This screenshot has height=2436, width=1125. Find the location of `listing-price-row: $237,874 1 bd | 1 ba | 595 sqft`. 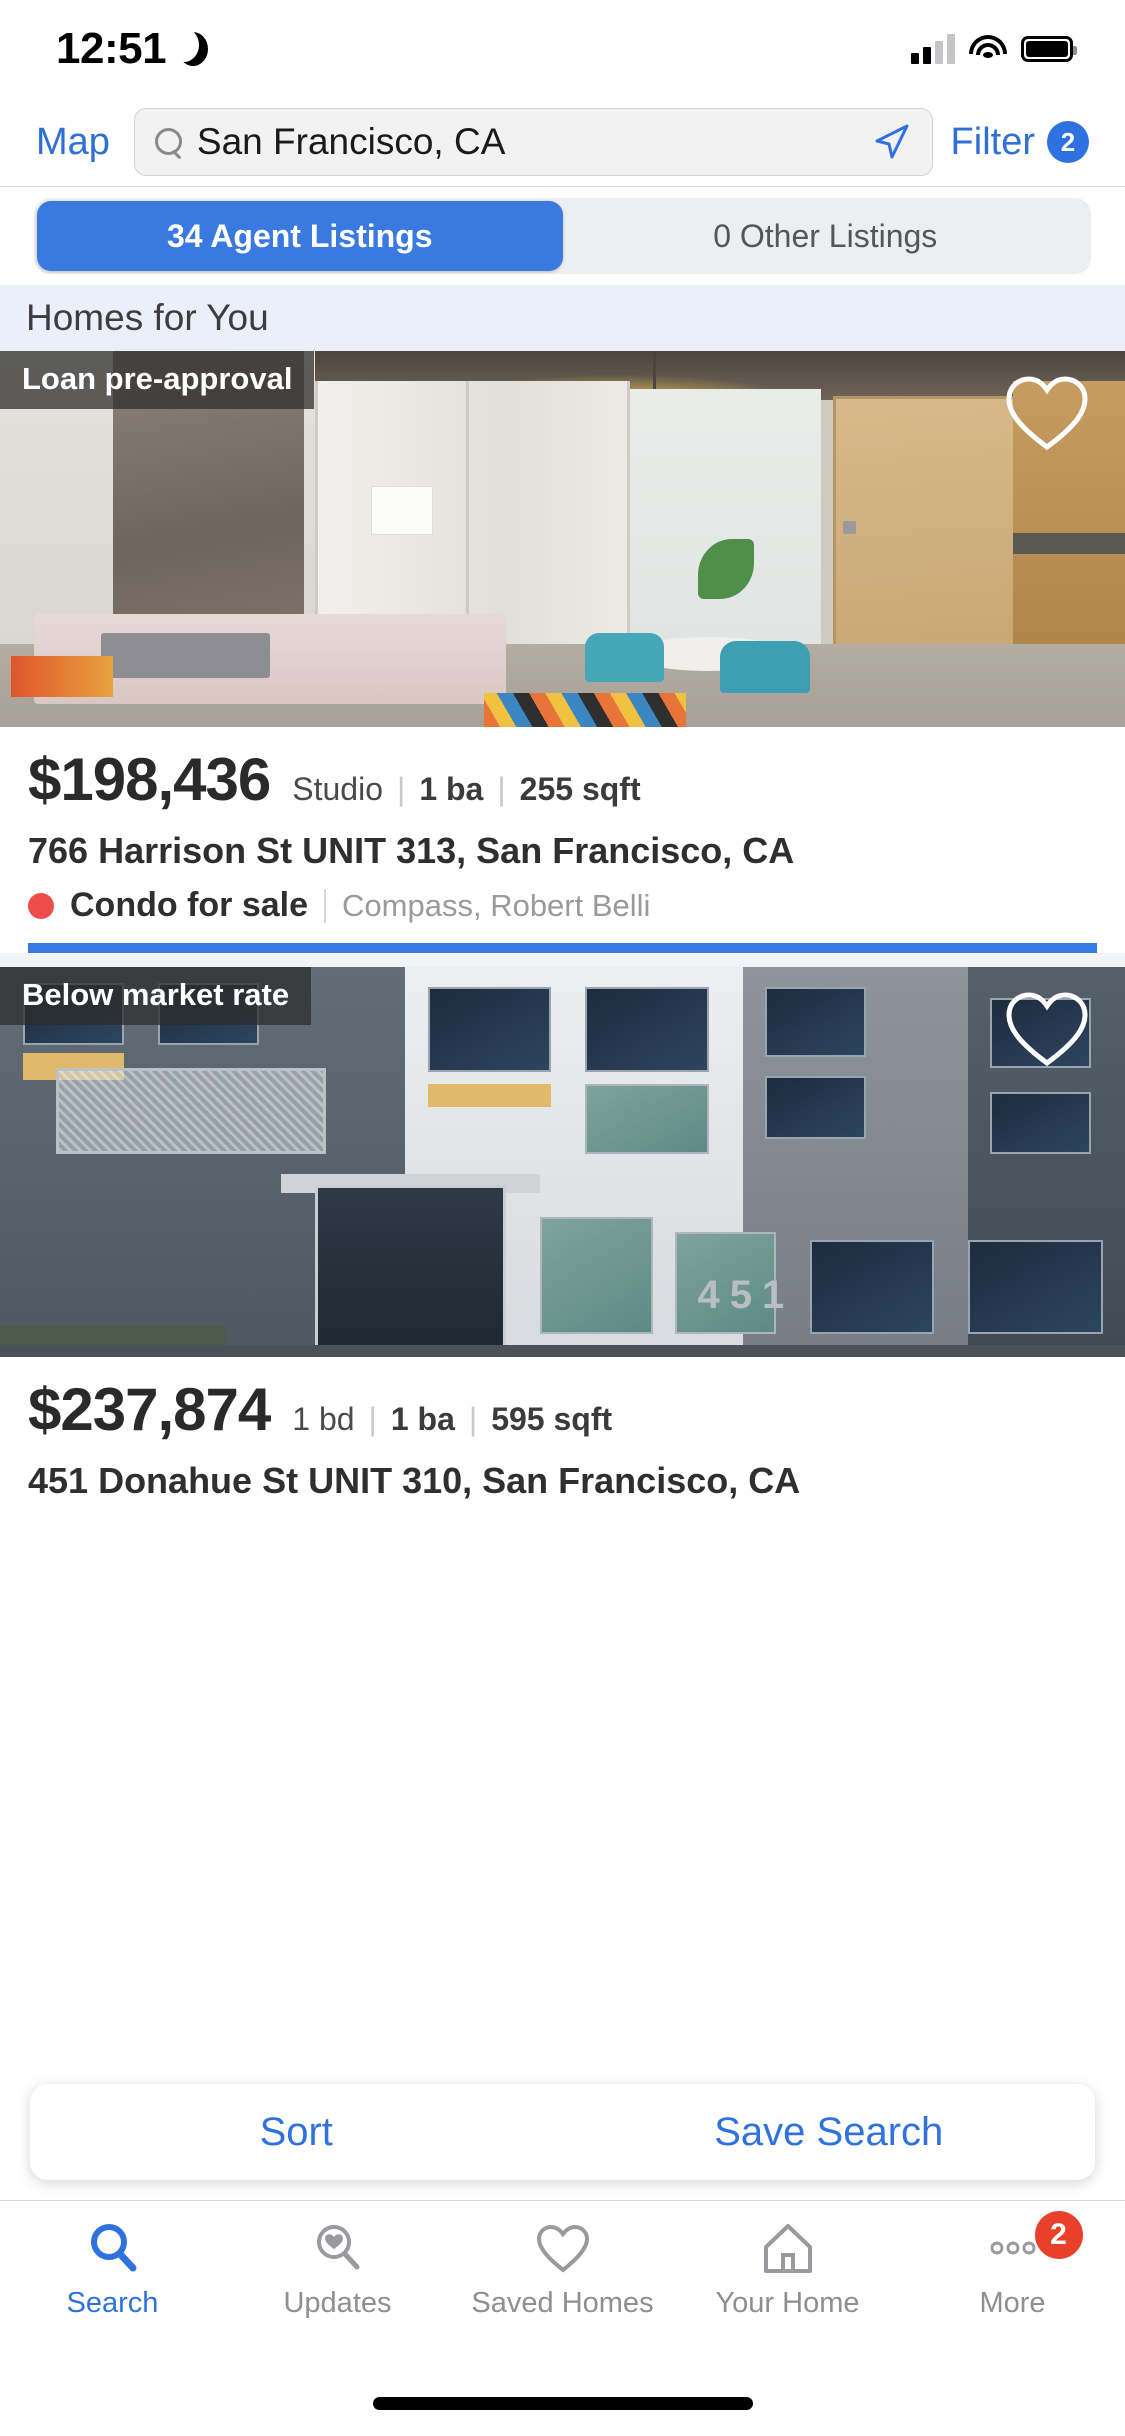

listing-price-row: $237,874 1 bd | 1 ba | 595 sqft is located at coordinates (562, 1409).